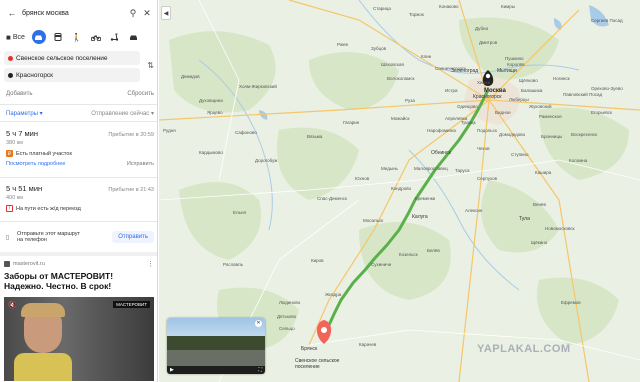  Describe the element at coordinates (10, 58) in the screenshot. I see `origin-dot-icon` at that location.